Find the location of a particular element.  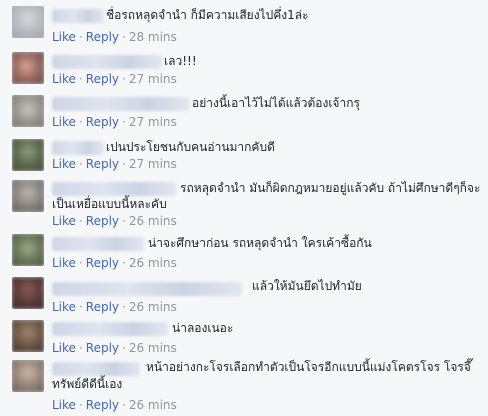

comment-text: น่าจะศึกษาก่อน รถหลุดจำนำ ใครเค้าซื้อกัน is located at coordinates (260, 243).